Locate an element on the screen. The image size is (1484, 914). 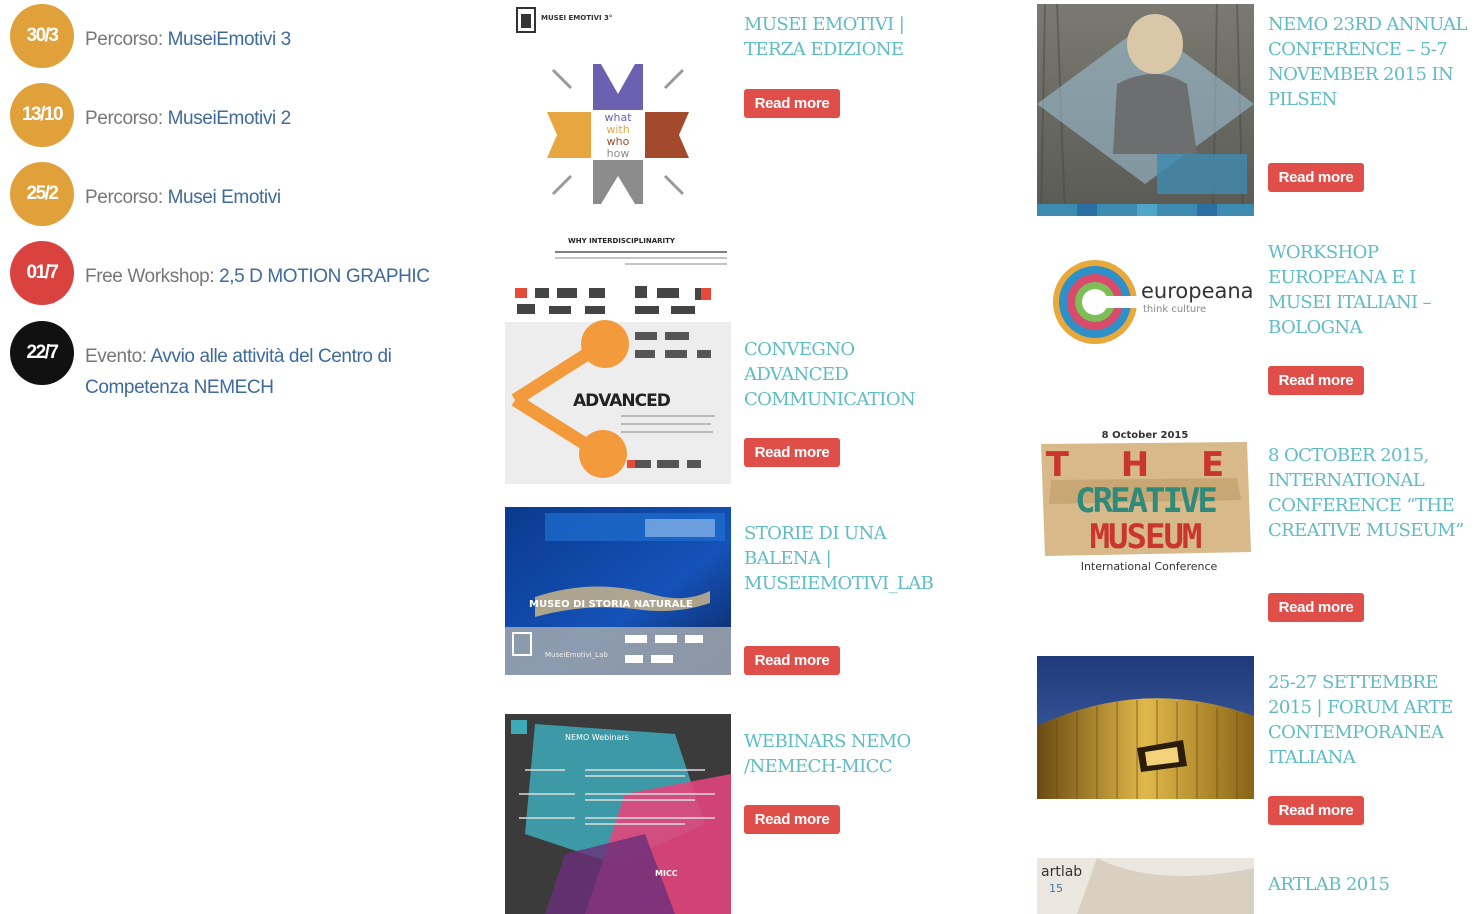
news-title: WEBINARS NEMO /NEMECH-MICC is located at coordinates (844, 754).